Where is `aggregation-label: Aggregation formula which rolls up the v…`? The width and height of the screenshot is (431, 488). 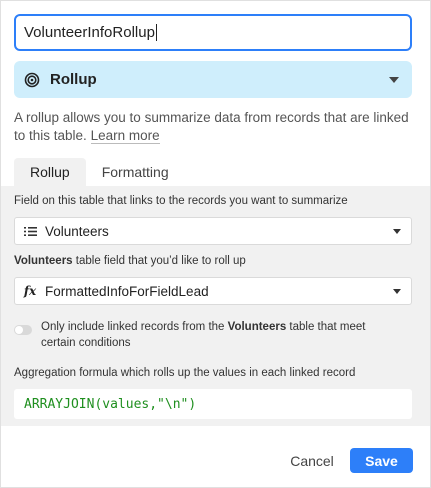
aggregation-label: Aggregation formula which rolls up the v… is located at coordinates (185, 373).